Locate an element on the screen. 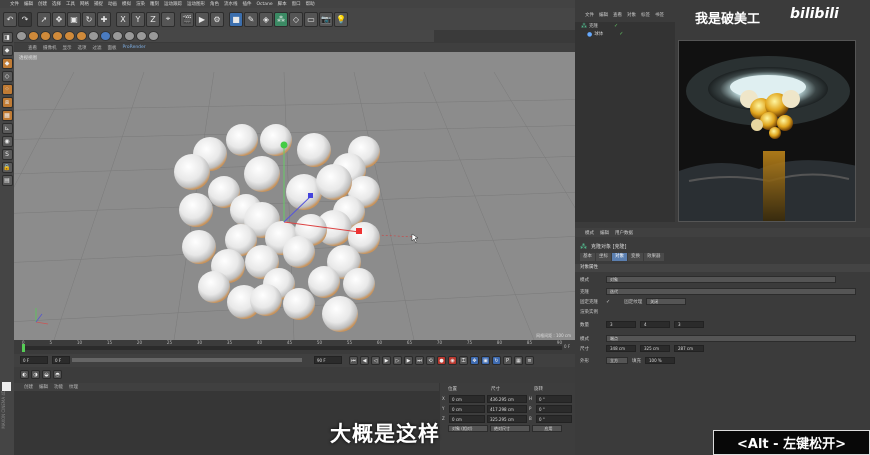 The image size is (870, 455). checkmark-icon: ✓ is located at coordinates (616, 26).